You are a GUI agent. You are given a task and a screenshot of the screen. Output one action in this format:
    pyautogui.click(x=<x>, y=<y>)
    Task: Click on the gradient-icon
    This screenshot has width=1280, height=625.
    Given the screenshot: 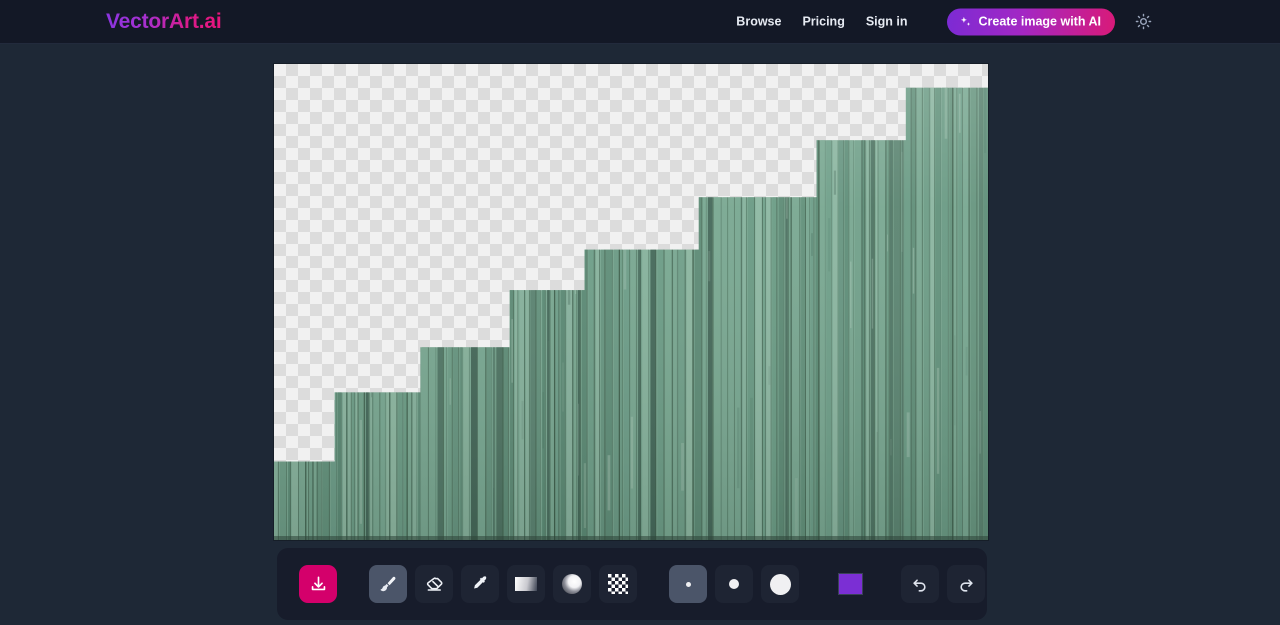 What is the action you would take?
    pyautogui.click(x=526, y=584)
    